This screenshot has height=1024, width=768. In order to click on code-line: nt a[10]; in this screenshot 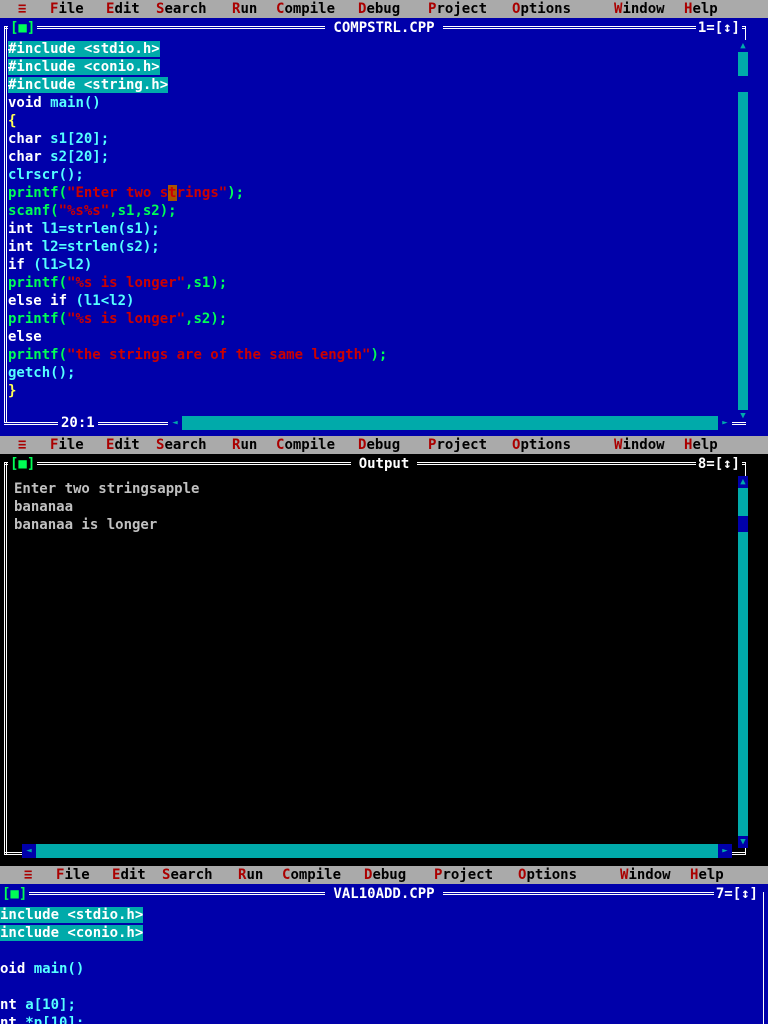, I will do `click(364, 1005)`.